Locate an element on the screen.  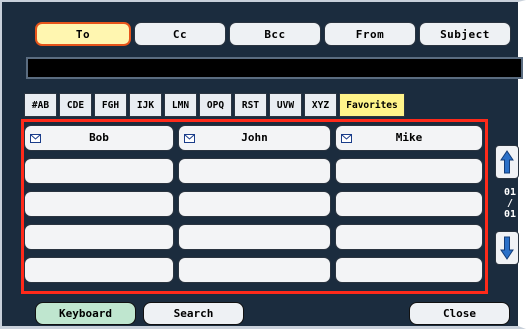
subject-button: Subject is located at coordinates (465, 34).